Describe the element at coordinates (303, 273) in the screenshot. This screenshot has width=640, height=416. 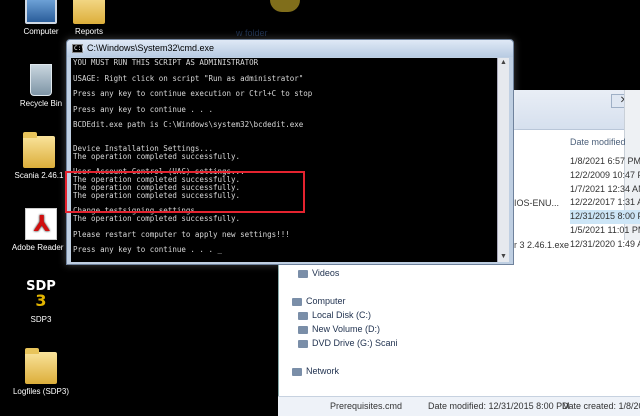
I see `videos-icon` at that location.